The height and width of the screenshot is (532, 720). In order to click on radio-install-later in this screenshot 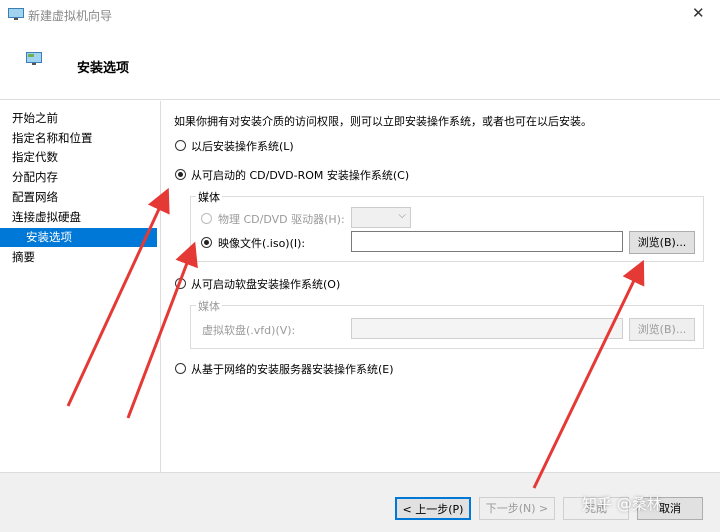, I will do `click(180, 145)`.